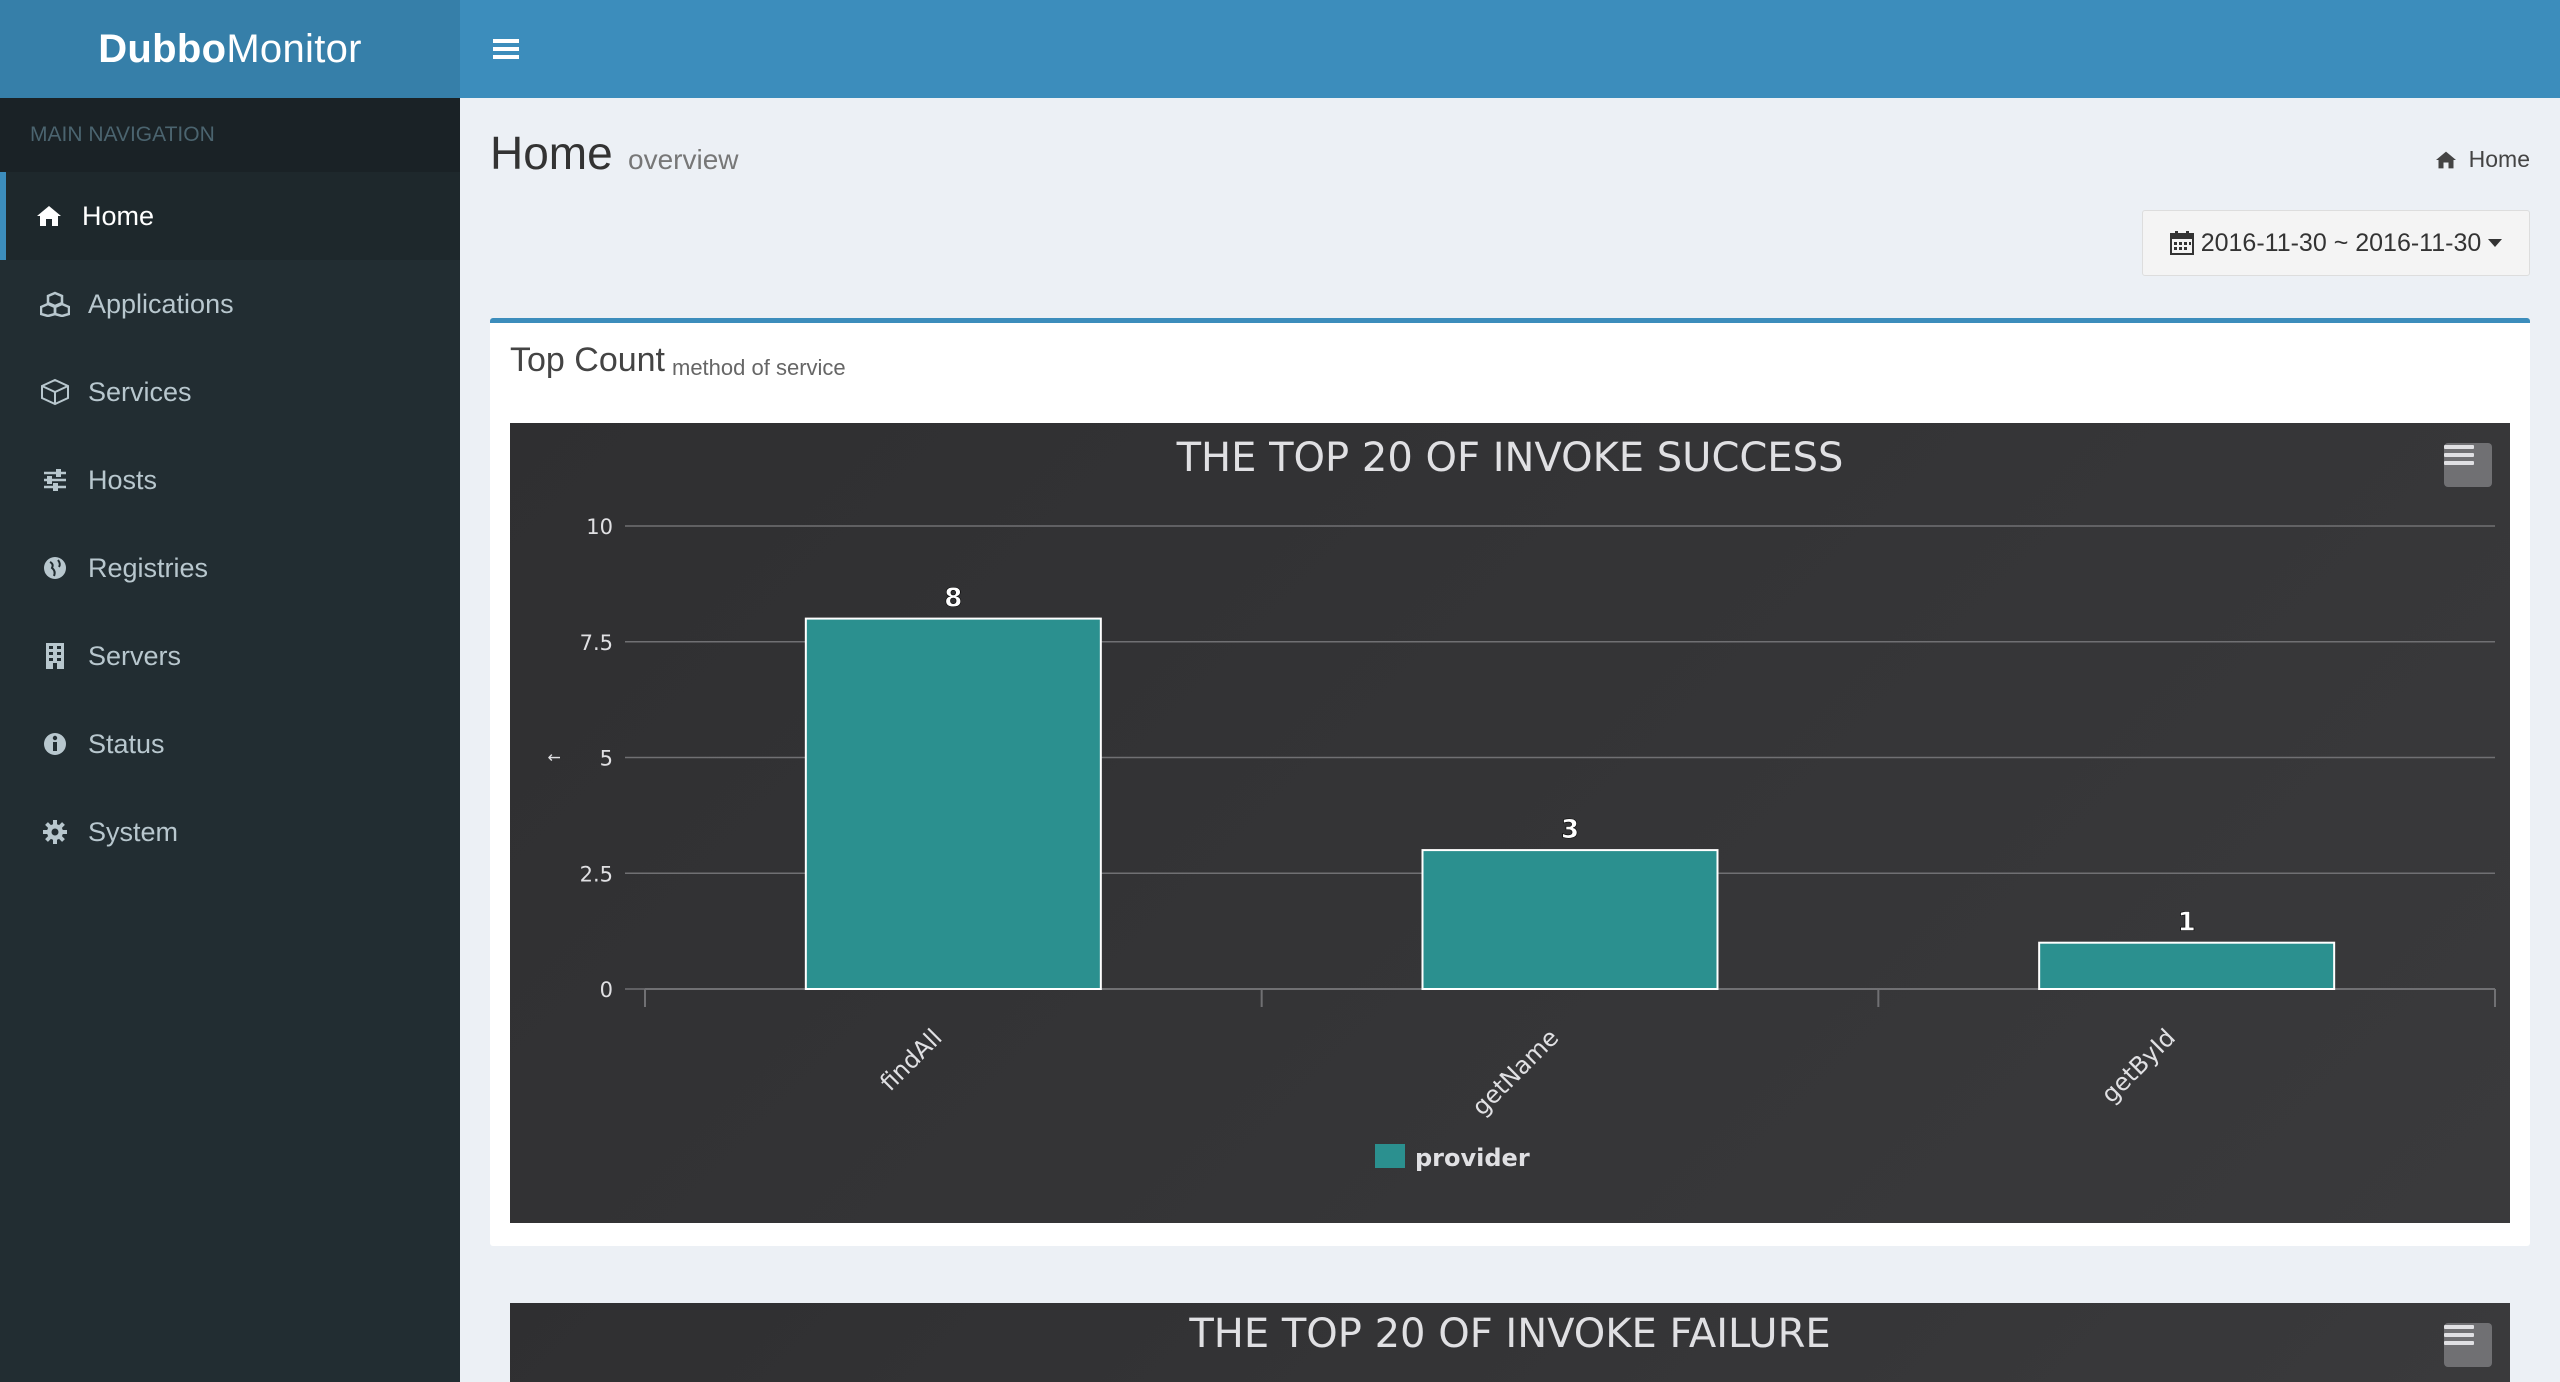 The height and width of the screenshot is (1382, 2560). What do you see at coordinates (1510, 49) in the screenshot?
I see `top-navbar` at bounding box center [1510, 49].